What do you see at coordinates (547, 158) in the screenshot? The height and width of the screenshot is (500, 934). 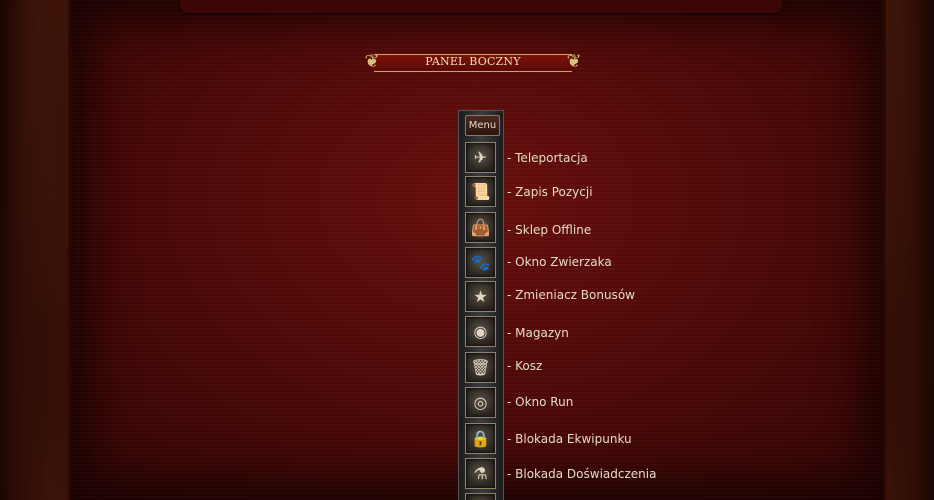 I see `item-label-teleportacja: - Teleportacja` at bounding box center [547, 158].